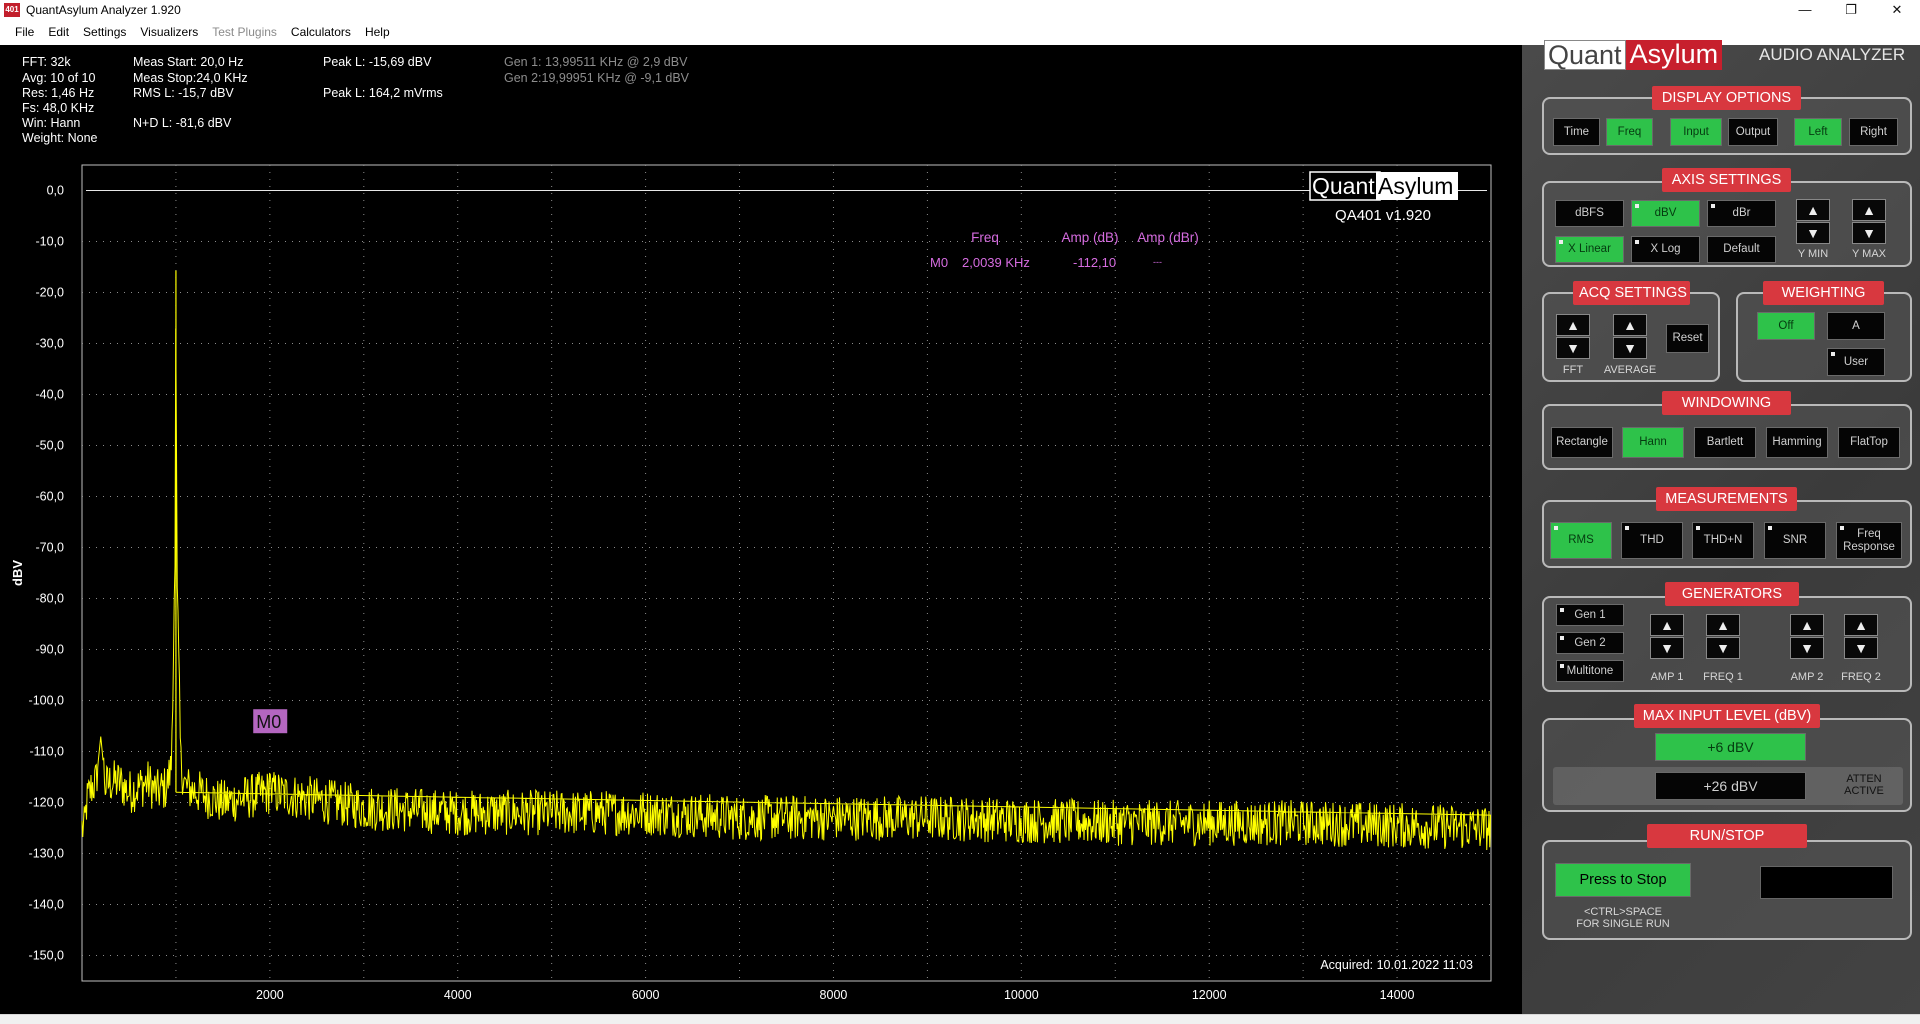  Describe the element at coordinates (1667, 625) in the screenshot. I see `amp1-up-button: ▲` at that location.